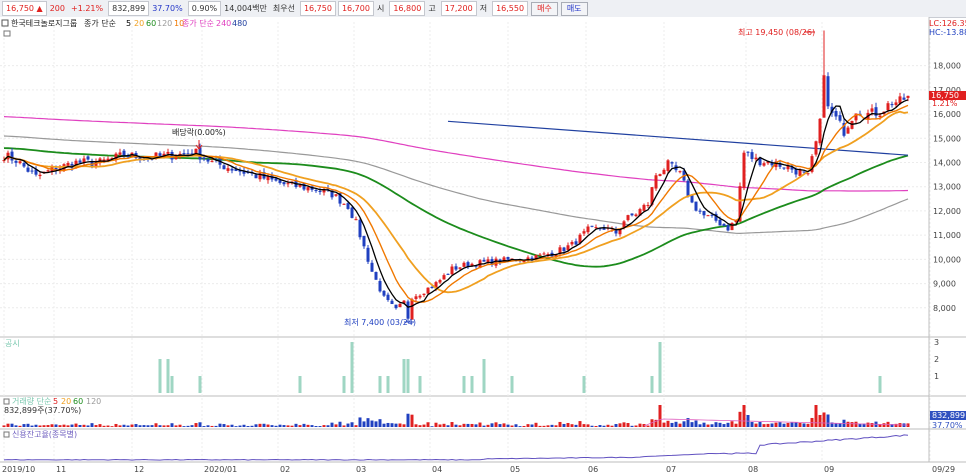 The height and width of the screenshot is (476, 966). What do you see at coordinates (574, 8) in the screenshot?
I see `sell-button: 매도` at bounding box center [574, 8].